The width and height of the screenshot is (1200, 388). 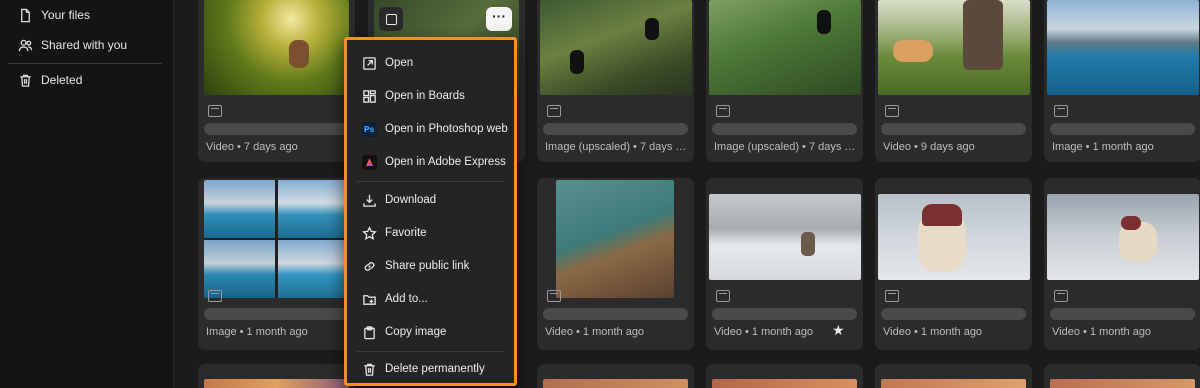 I want to click on clipboard-icon, so click(x=369, y=332).